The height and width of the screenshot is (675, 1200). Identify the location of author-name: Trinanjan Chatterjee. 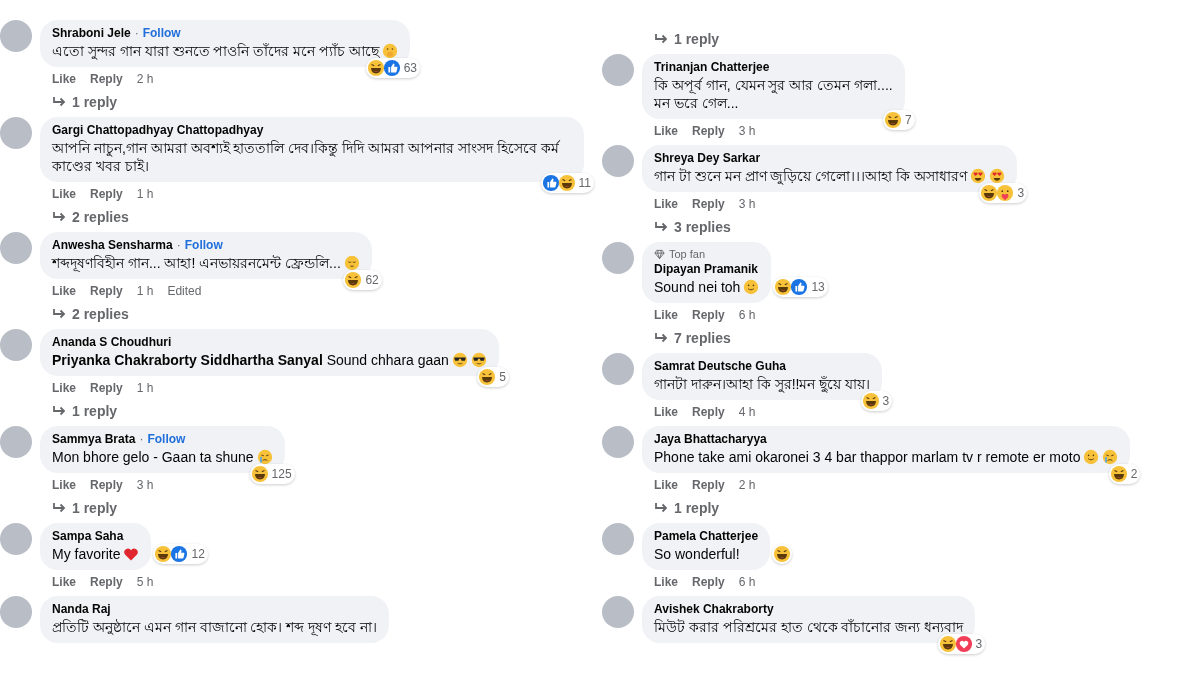
(712, 67).